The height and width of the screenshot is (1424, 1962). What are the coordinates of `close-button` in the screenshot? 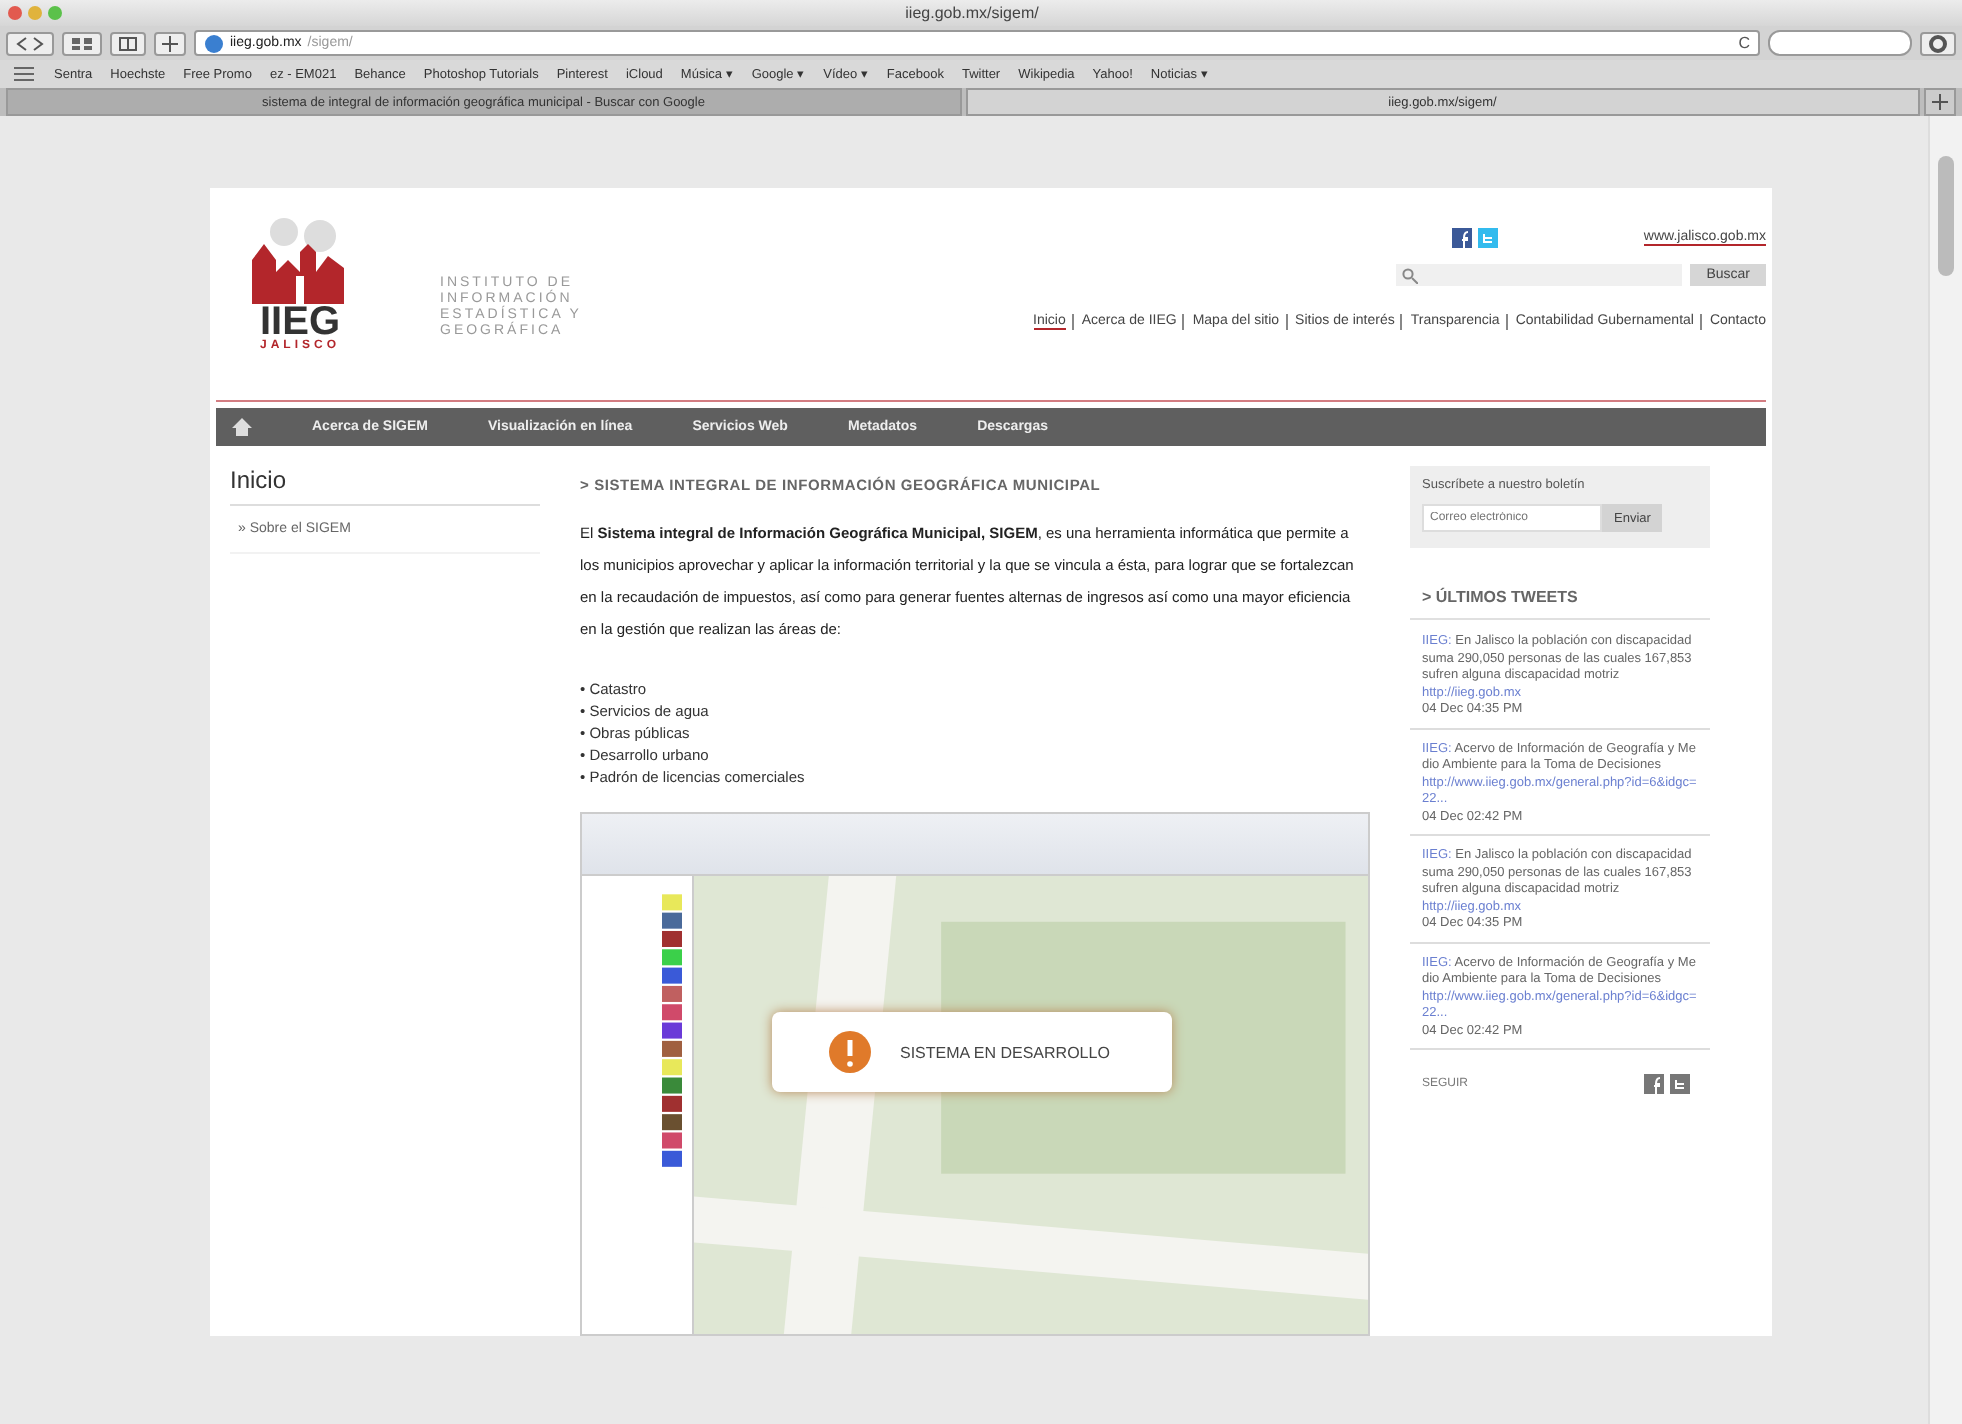 It's located at (15, 13).